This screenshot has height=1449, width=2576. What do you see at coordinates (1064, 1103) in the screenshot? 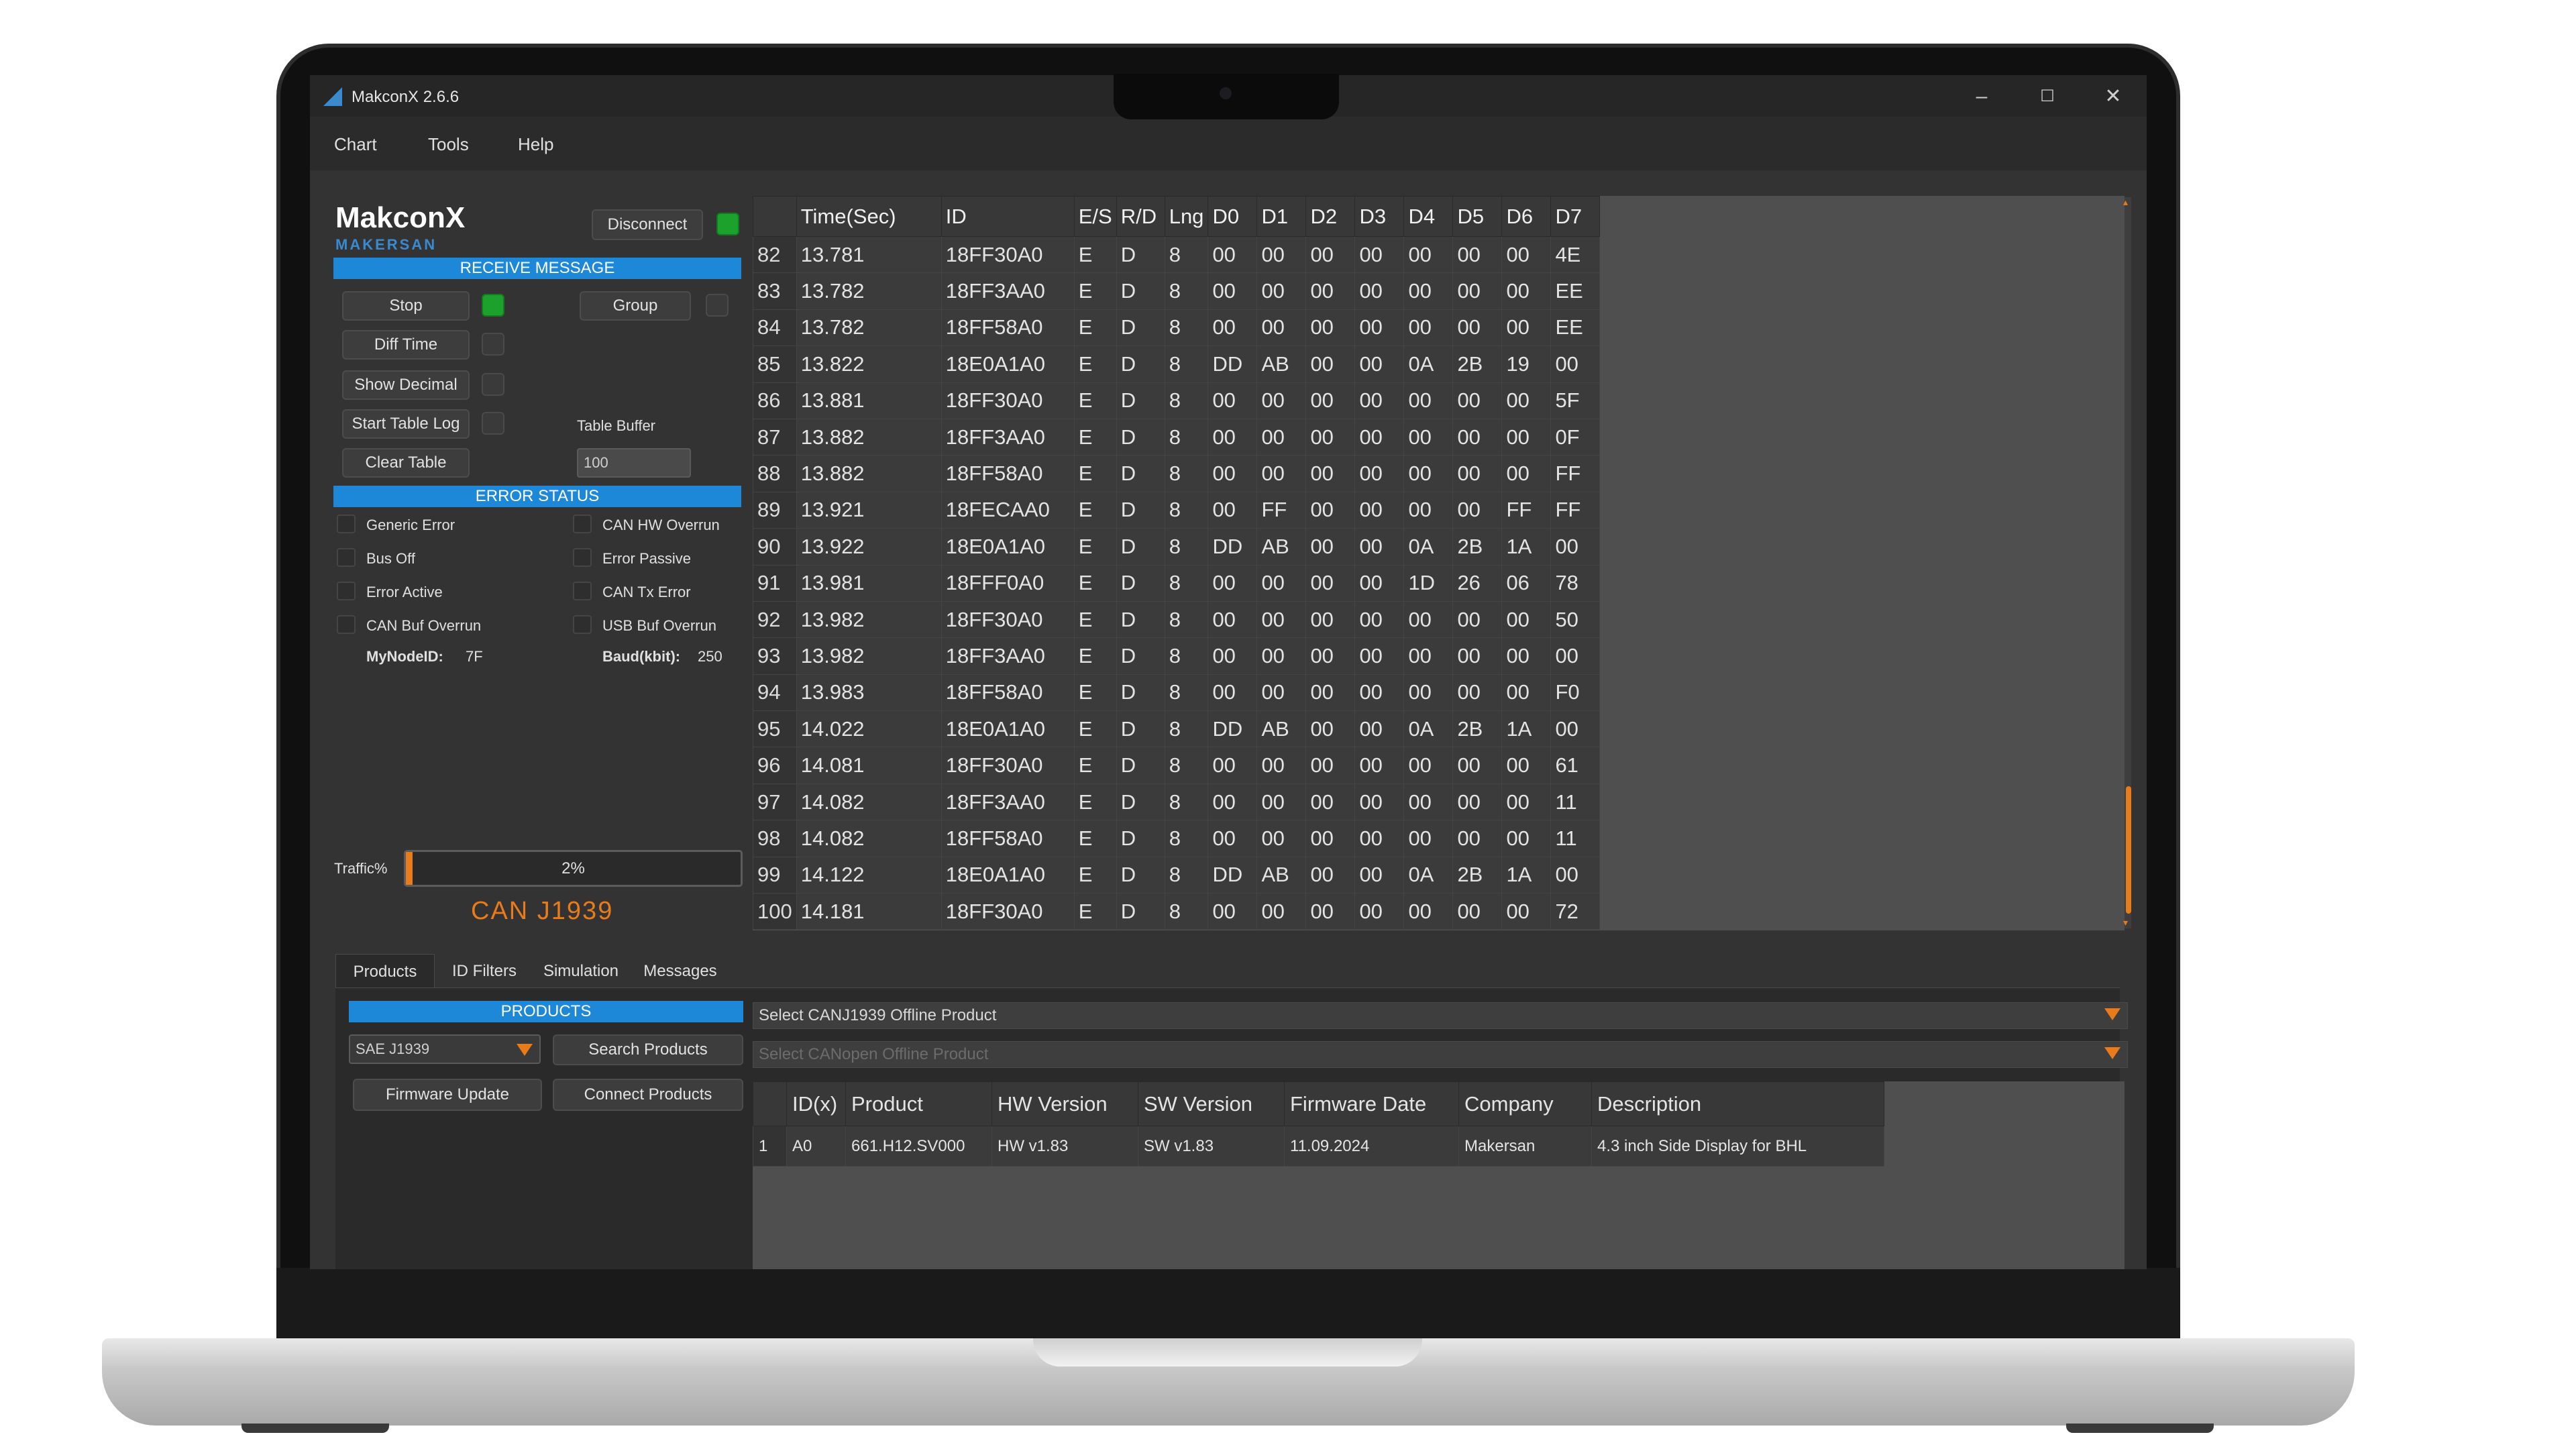
I see `product-column-header: HW Version` at bounding box center [1064, 1103].